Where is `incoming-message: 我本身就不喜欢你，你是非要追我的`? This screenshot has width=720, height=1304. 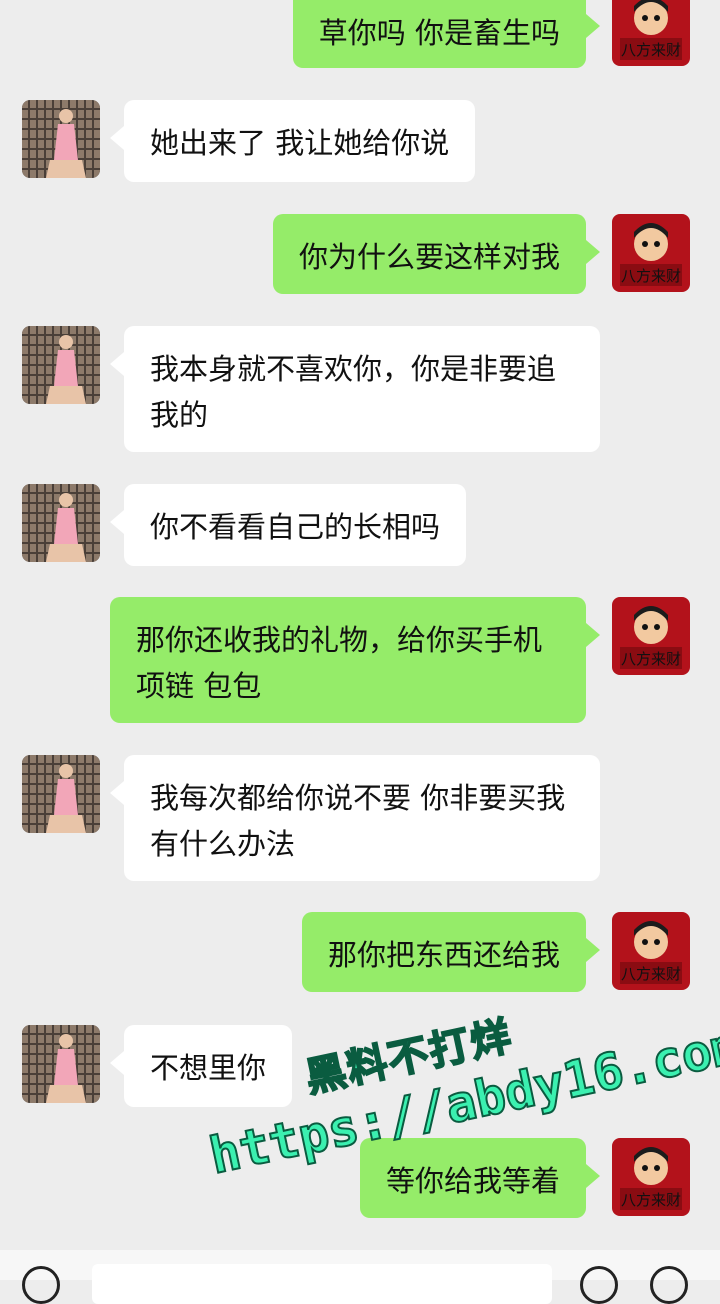
incoming-message: 我本身就不喜欢你，你是非要追我的 is located at coordinates (355, 389).